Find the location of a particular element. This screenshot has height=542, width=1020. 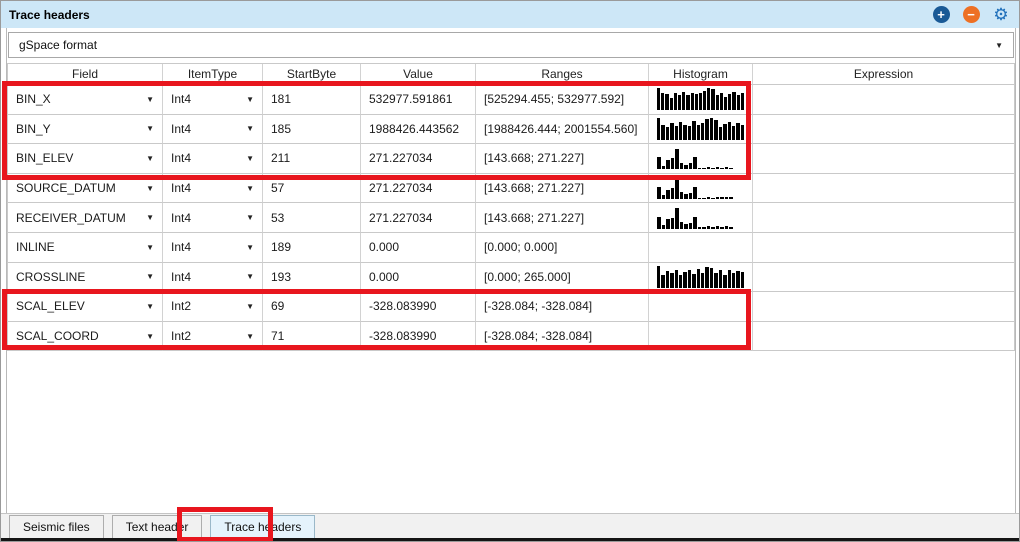

table-row-inline: INLINE ▼ Int4 ▼ 189 0.000 [0.000; 0.000] is located at coordinates (511, 247).